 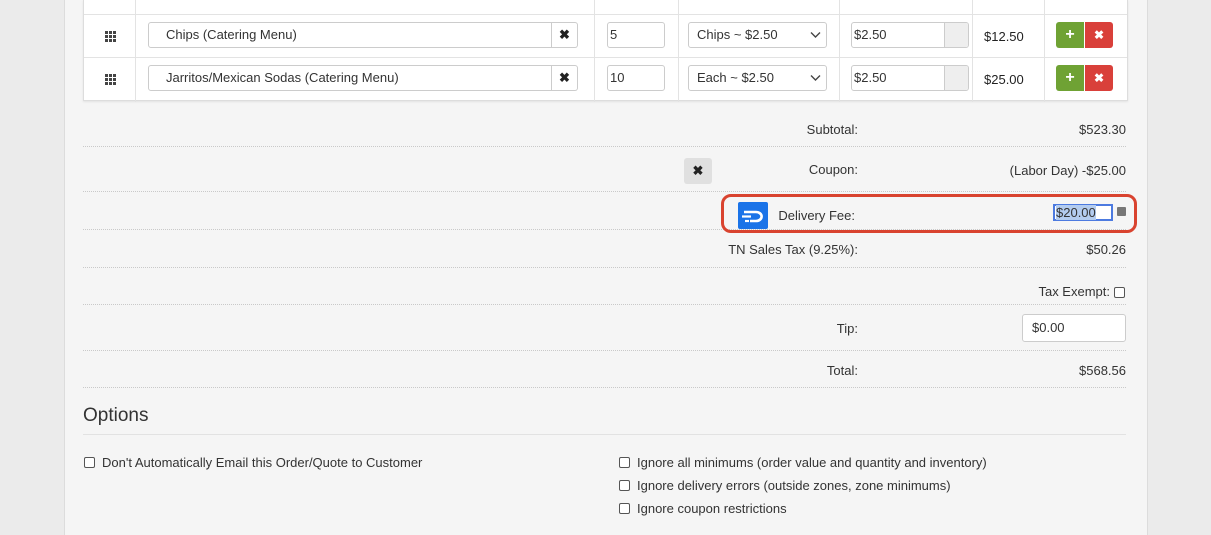 What do you see at coordinates (1004, 36) in the screenshot?
I see `item-line-total: $12.50` at bounding box center [1004, 36].